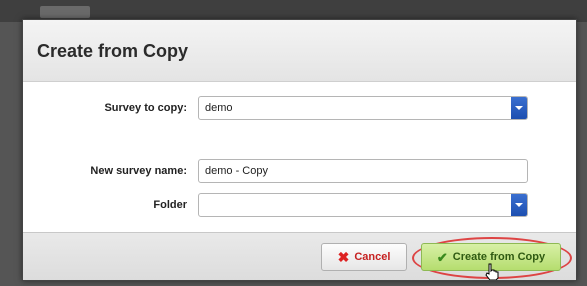 The width and height of the screenshot is (587, 286). What do you see at coordinates (236, 171) in the screenshot?
I see `new-survey-name-value: demo - Copy` at bounding box center [236, 171].